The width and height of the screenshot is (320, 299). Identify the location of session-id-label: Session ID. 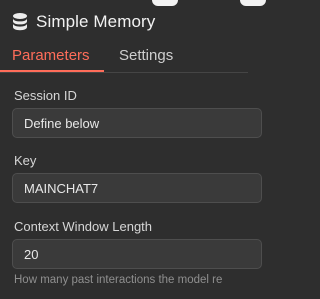
(45, 95).